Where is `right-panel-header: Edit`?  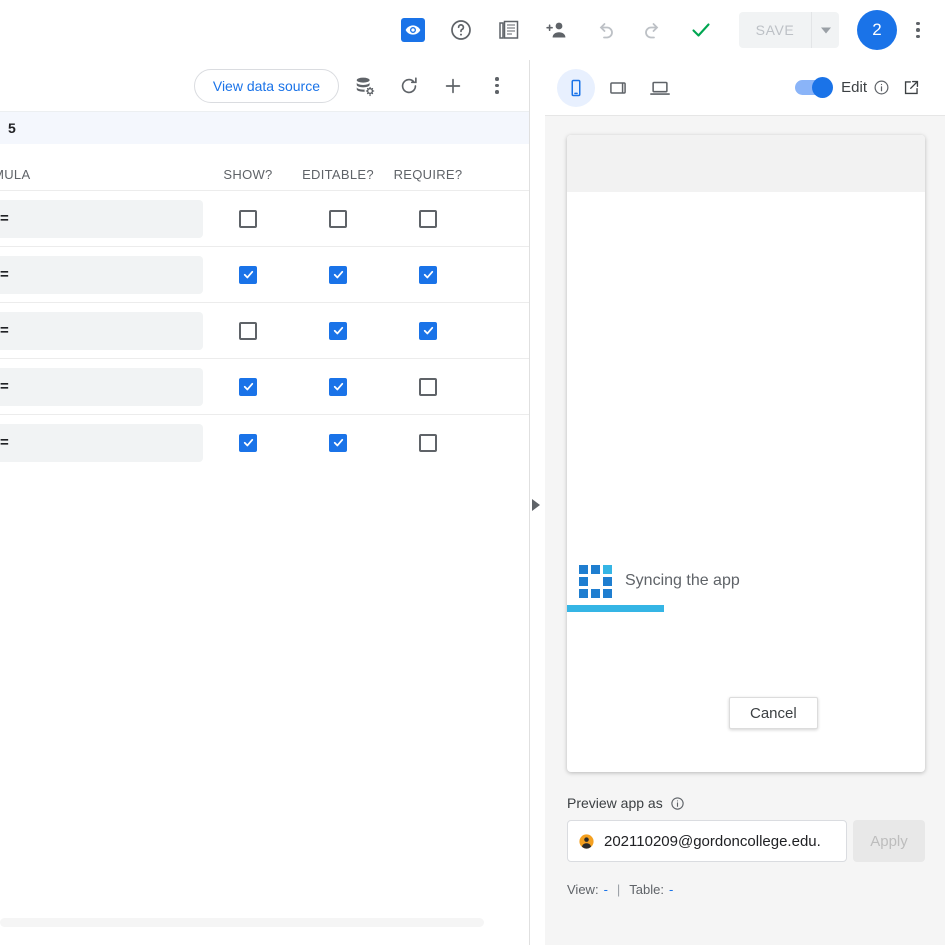
right-panel-header: Edit is located at coordinates (745, 88).